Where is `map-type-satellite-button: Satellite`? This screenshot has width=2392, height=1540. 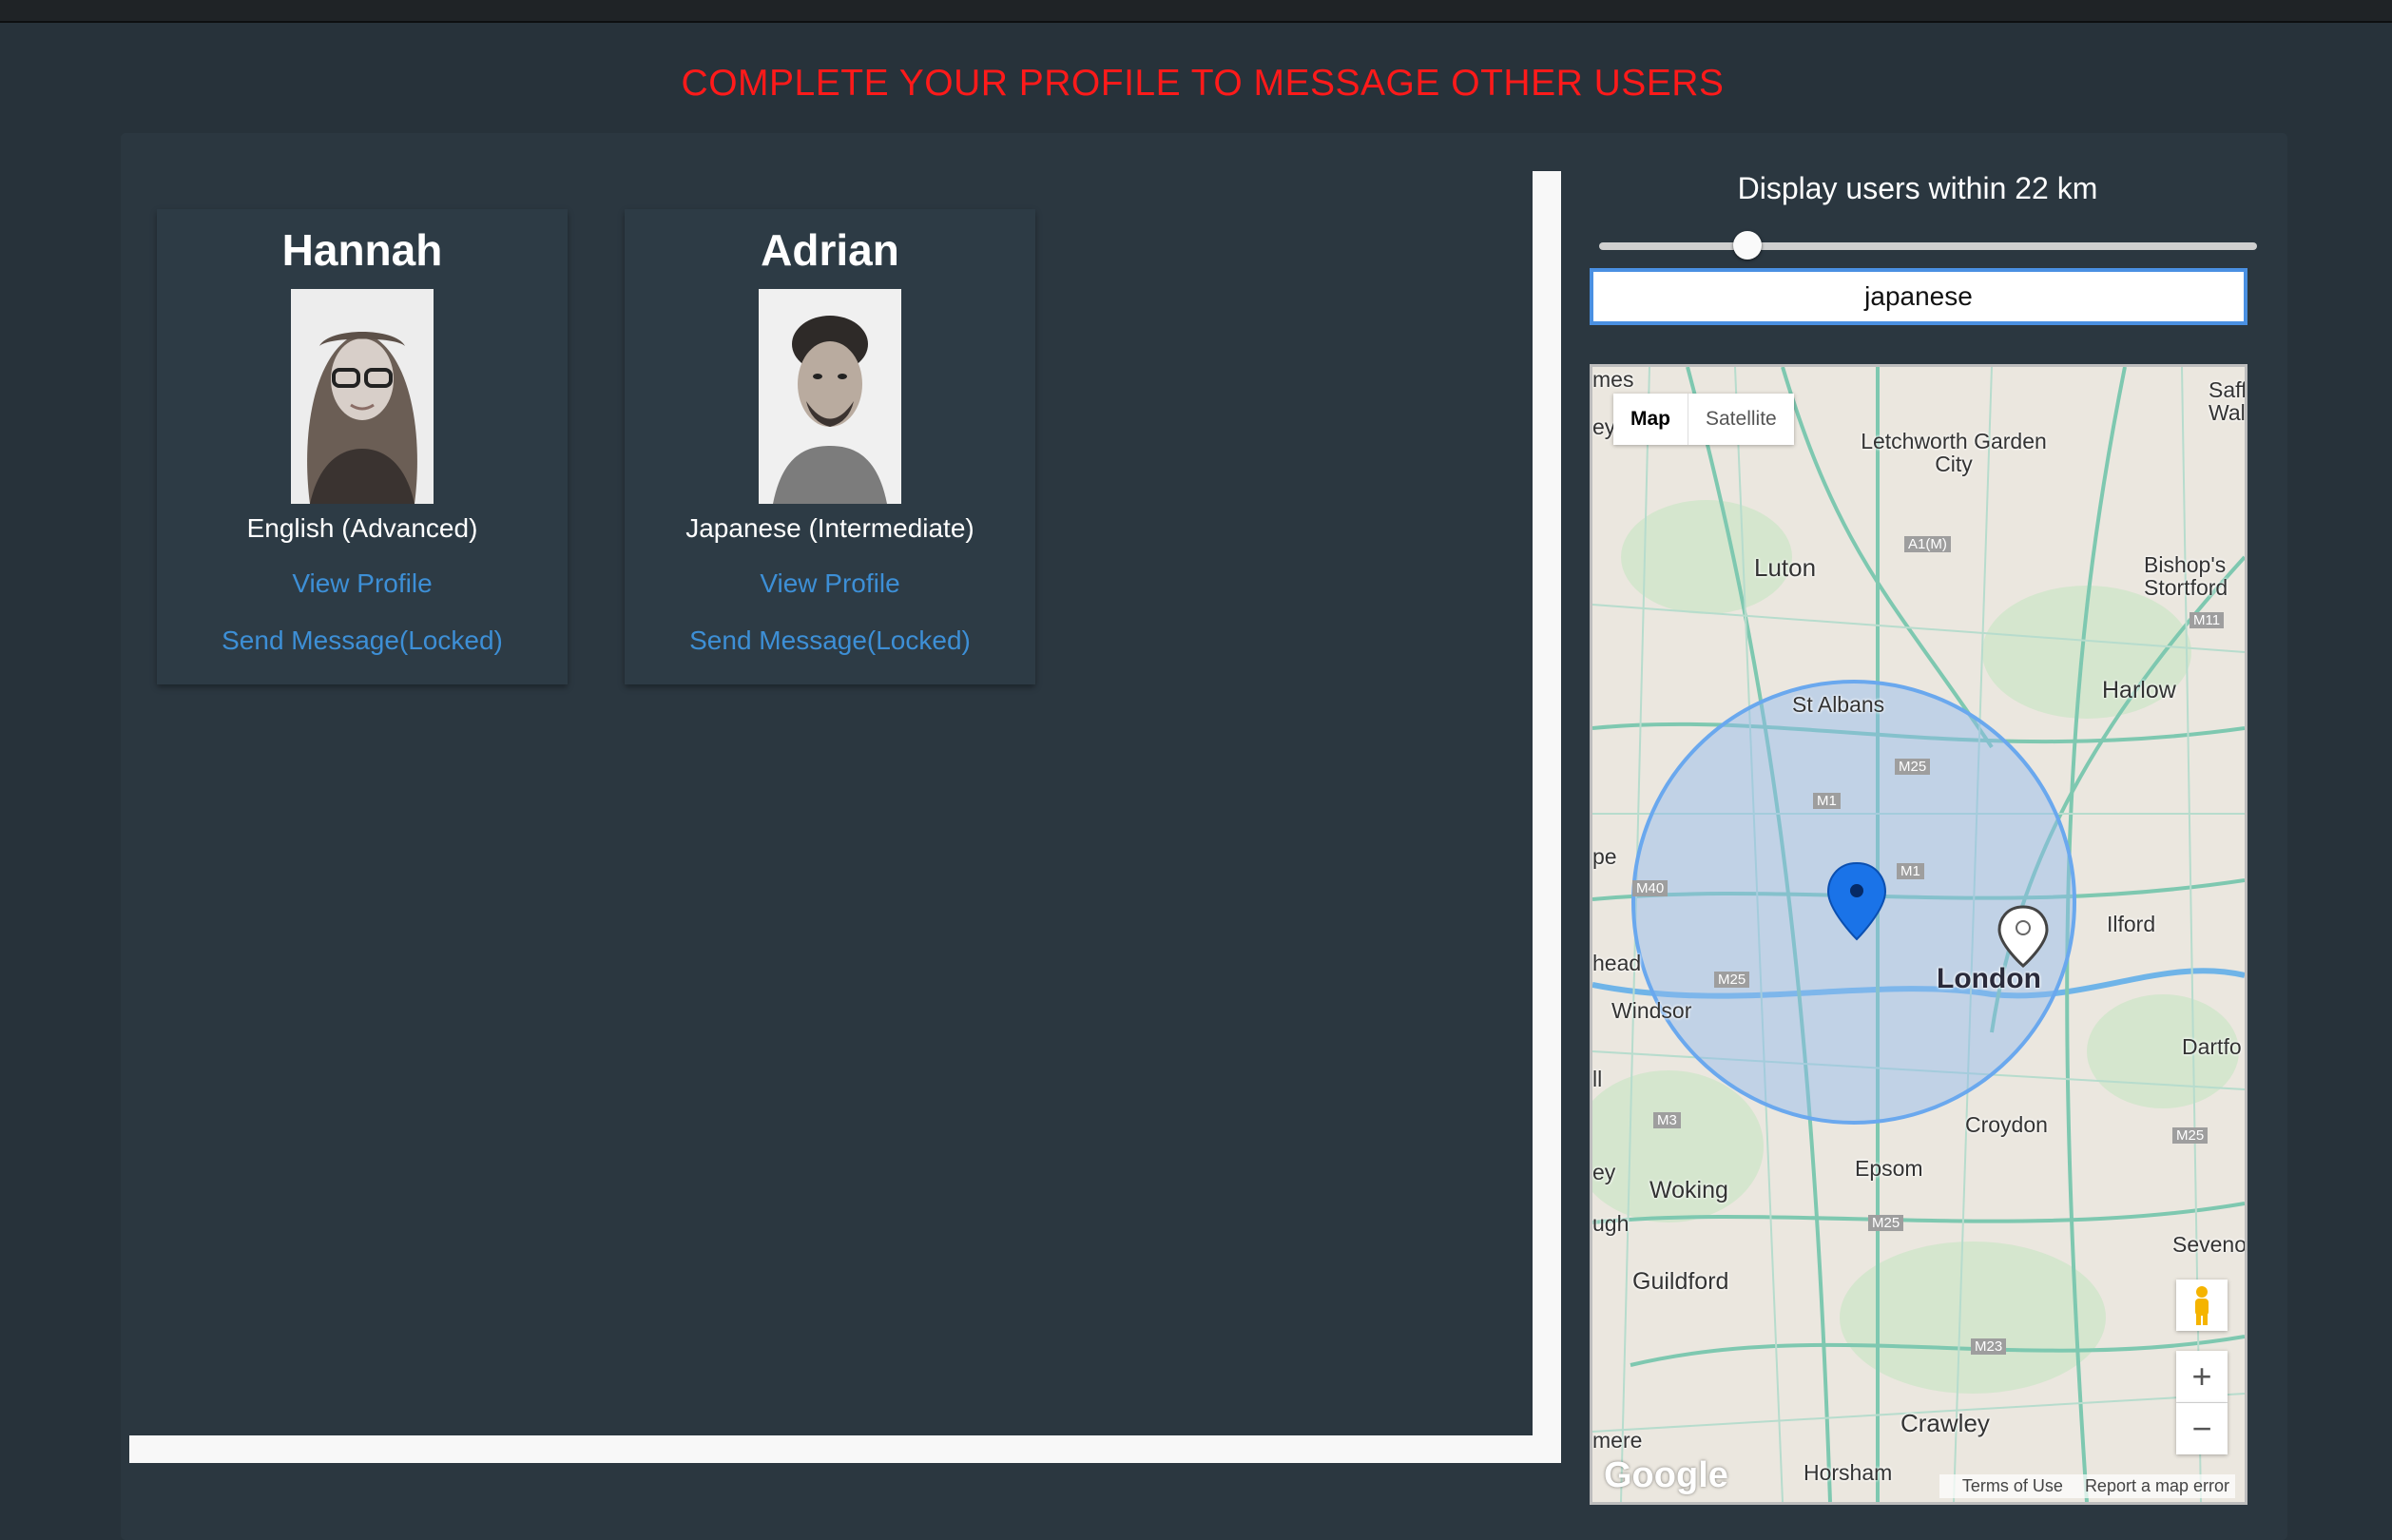
map-type-satellite-button: Satellite is located at coordinates (1741, 419).